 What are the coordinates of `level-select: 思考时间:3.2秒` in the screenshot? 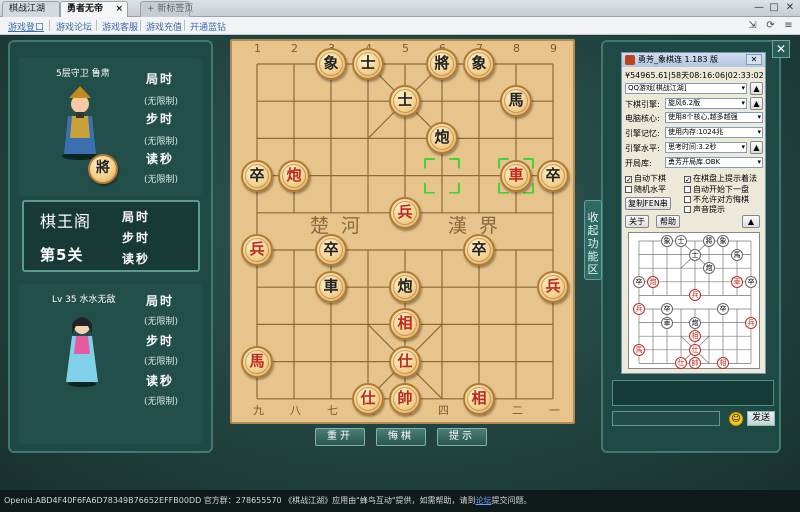 It's located at (706, 147).